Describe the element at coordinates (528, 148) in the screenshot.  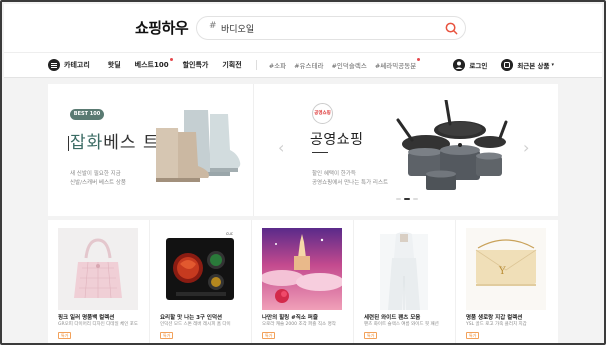
I see `banner-next-arrow: ›` at that location.